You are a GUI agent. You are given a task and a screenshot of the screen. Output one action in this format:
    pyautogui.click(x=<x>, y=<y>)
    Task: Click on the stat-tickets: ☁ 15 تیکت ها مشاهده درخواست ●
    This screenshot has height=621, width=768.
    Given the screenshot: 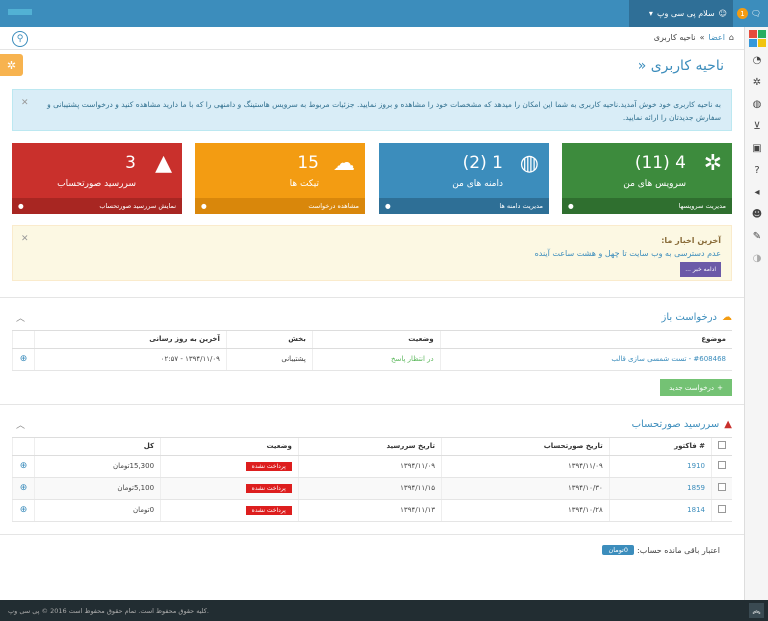 What is the action you would take?
    pyautogui.click(x=280, y=178)
    